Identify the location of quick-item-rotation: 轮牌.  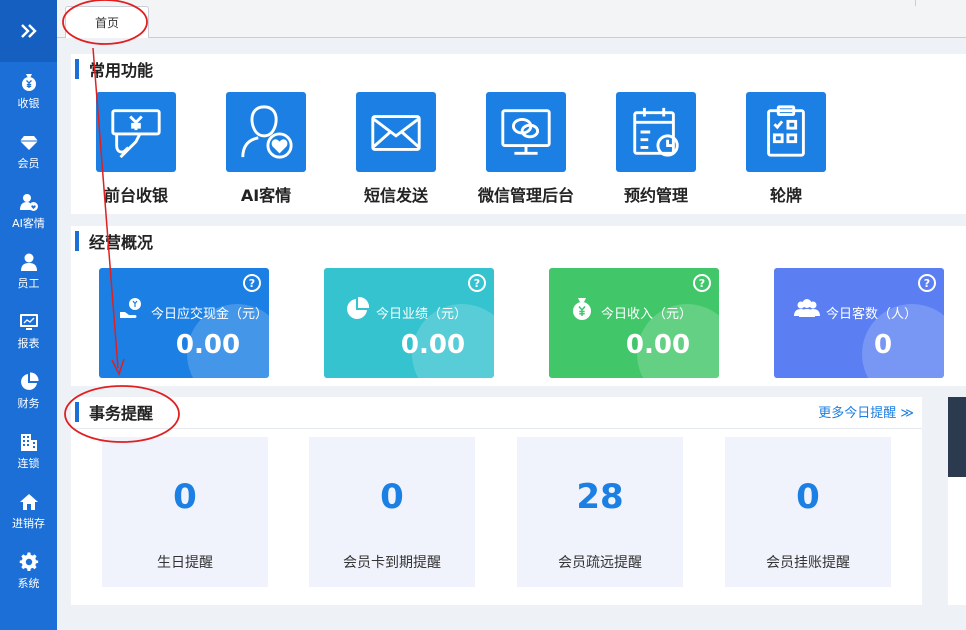
(786, 149).